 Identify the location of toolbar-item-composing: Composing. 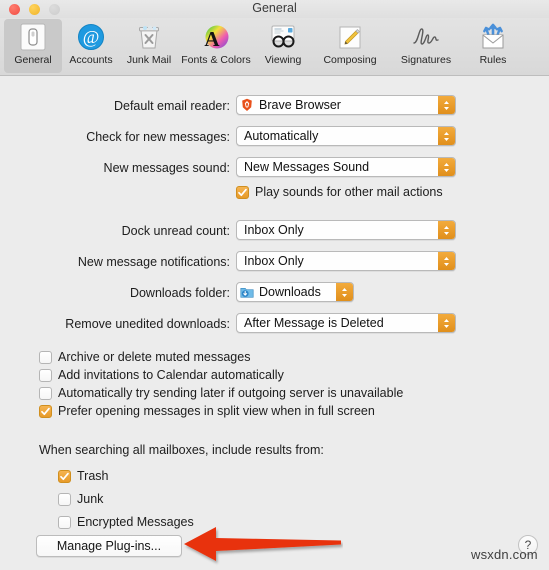
(350, 46).